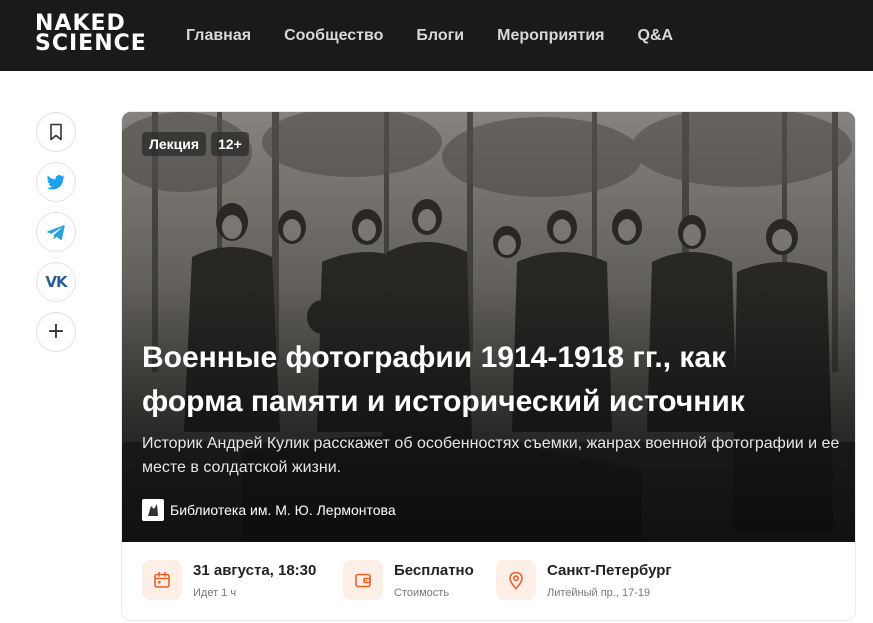 The height and width of the screenshot is (623, 873). I want to click on event-city: Санкт-Петербург, so click(609, 570).